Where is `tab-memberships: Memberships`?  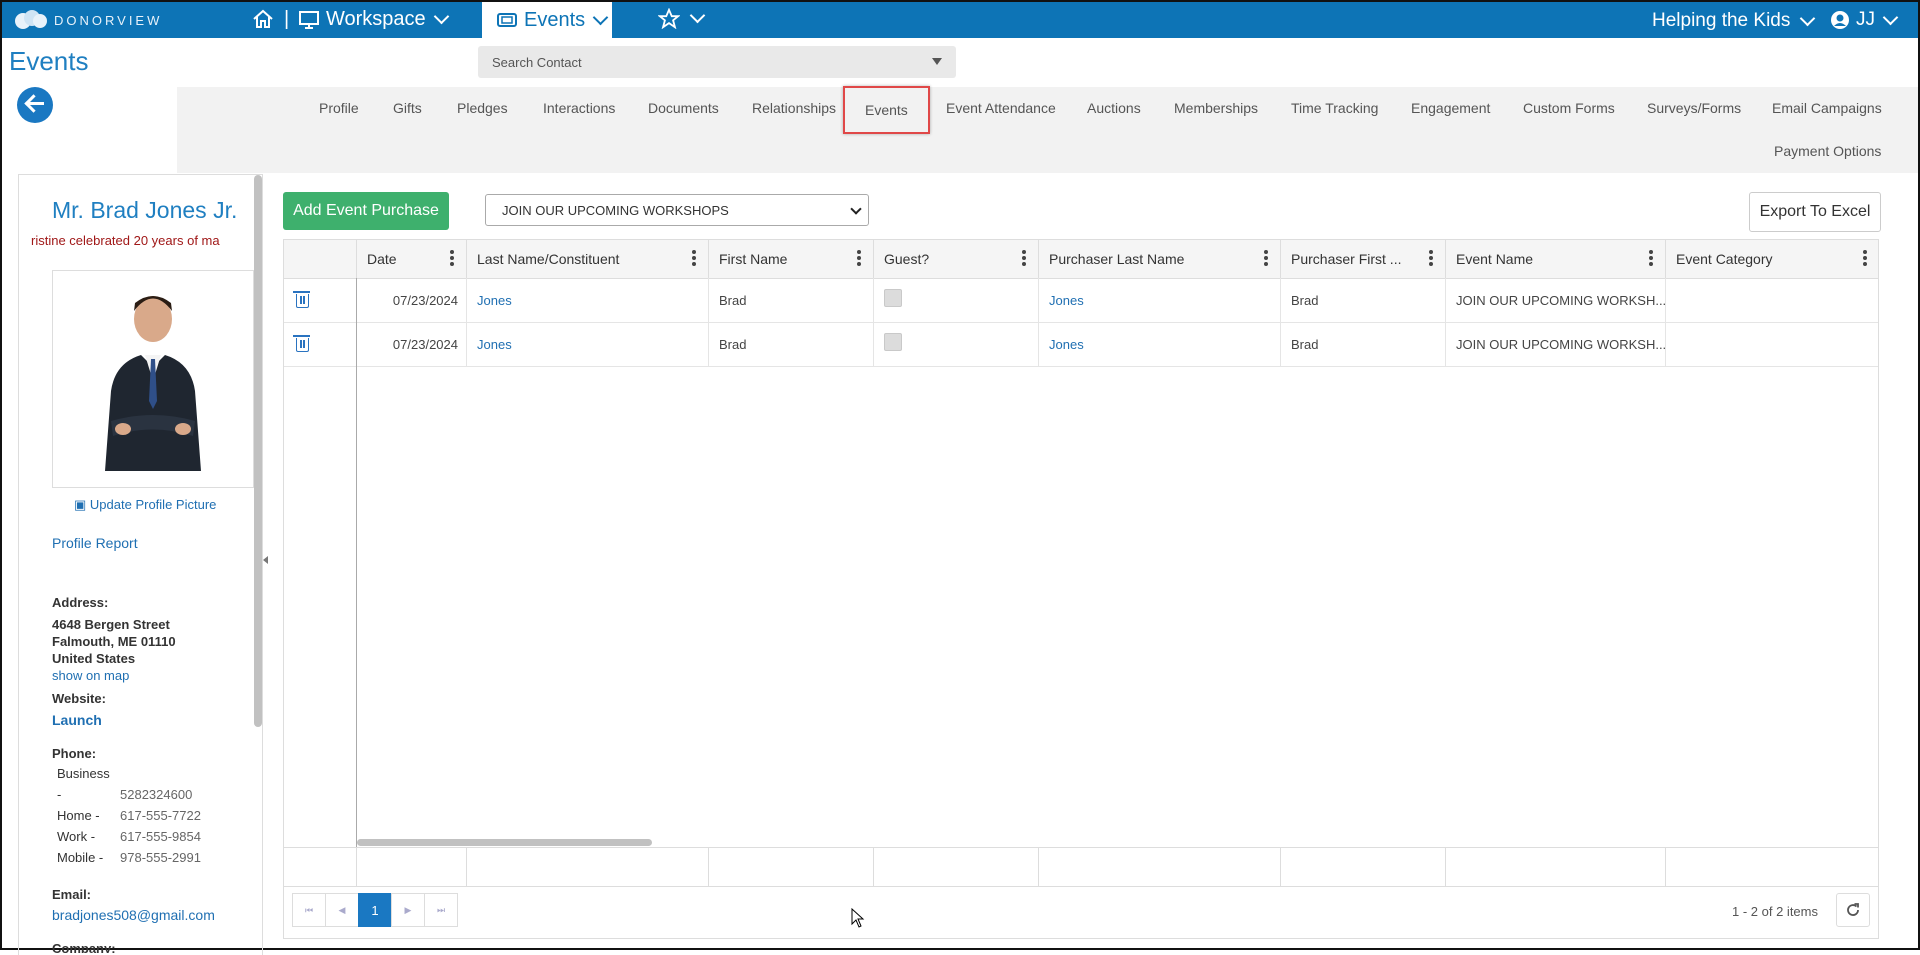
tab-memberships: Memberships is located at coordinates (1216, 108).